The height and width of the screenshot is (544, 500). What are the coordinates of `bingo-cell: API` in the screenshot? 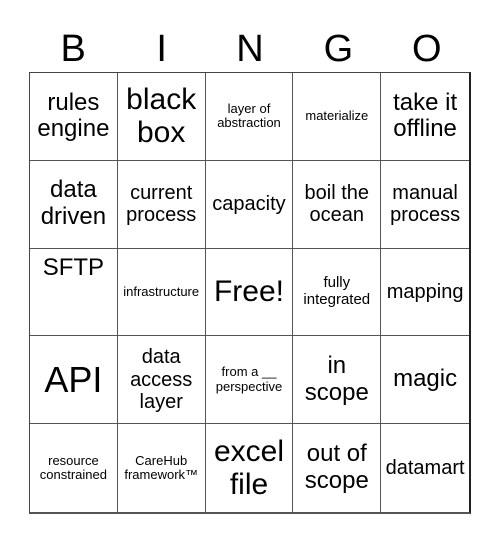 It's located at (74, 380).